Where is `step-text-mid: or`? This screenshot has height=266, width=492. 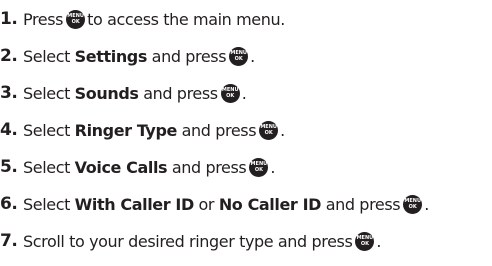
step-text-mid: or is located at coordinates (206, 204).